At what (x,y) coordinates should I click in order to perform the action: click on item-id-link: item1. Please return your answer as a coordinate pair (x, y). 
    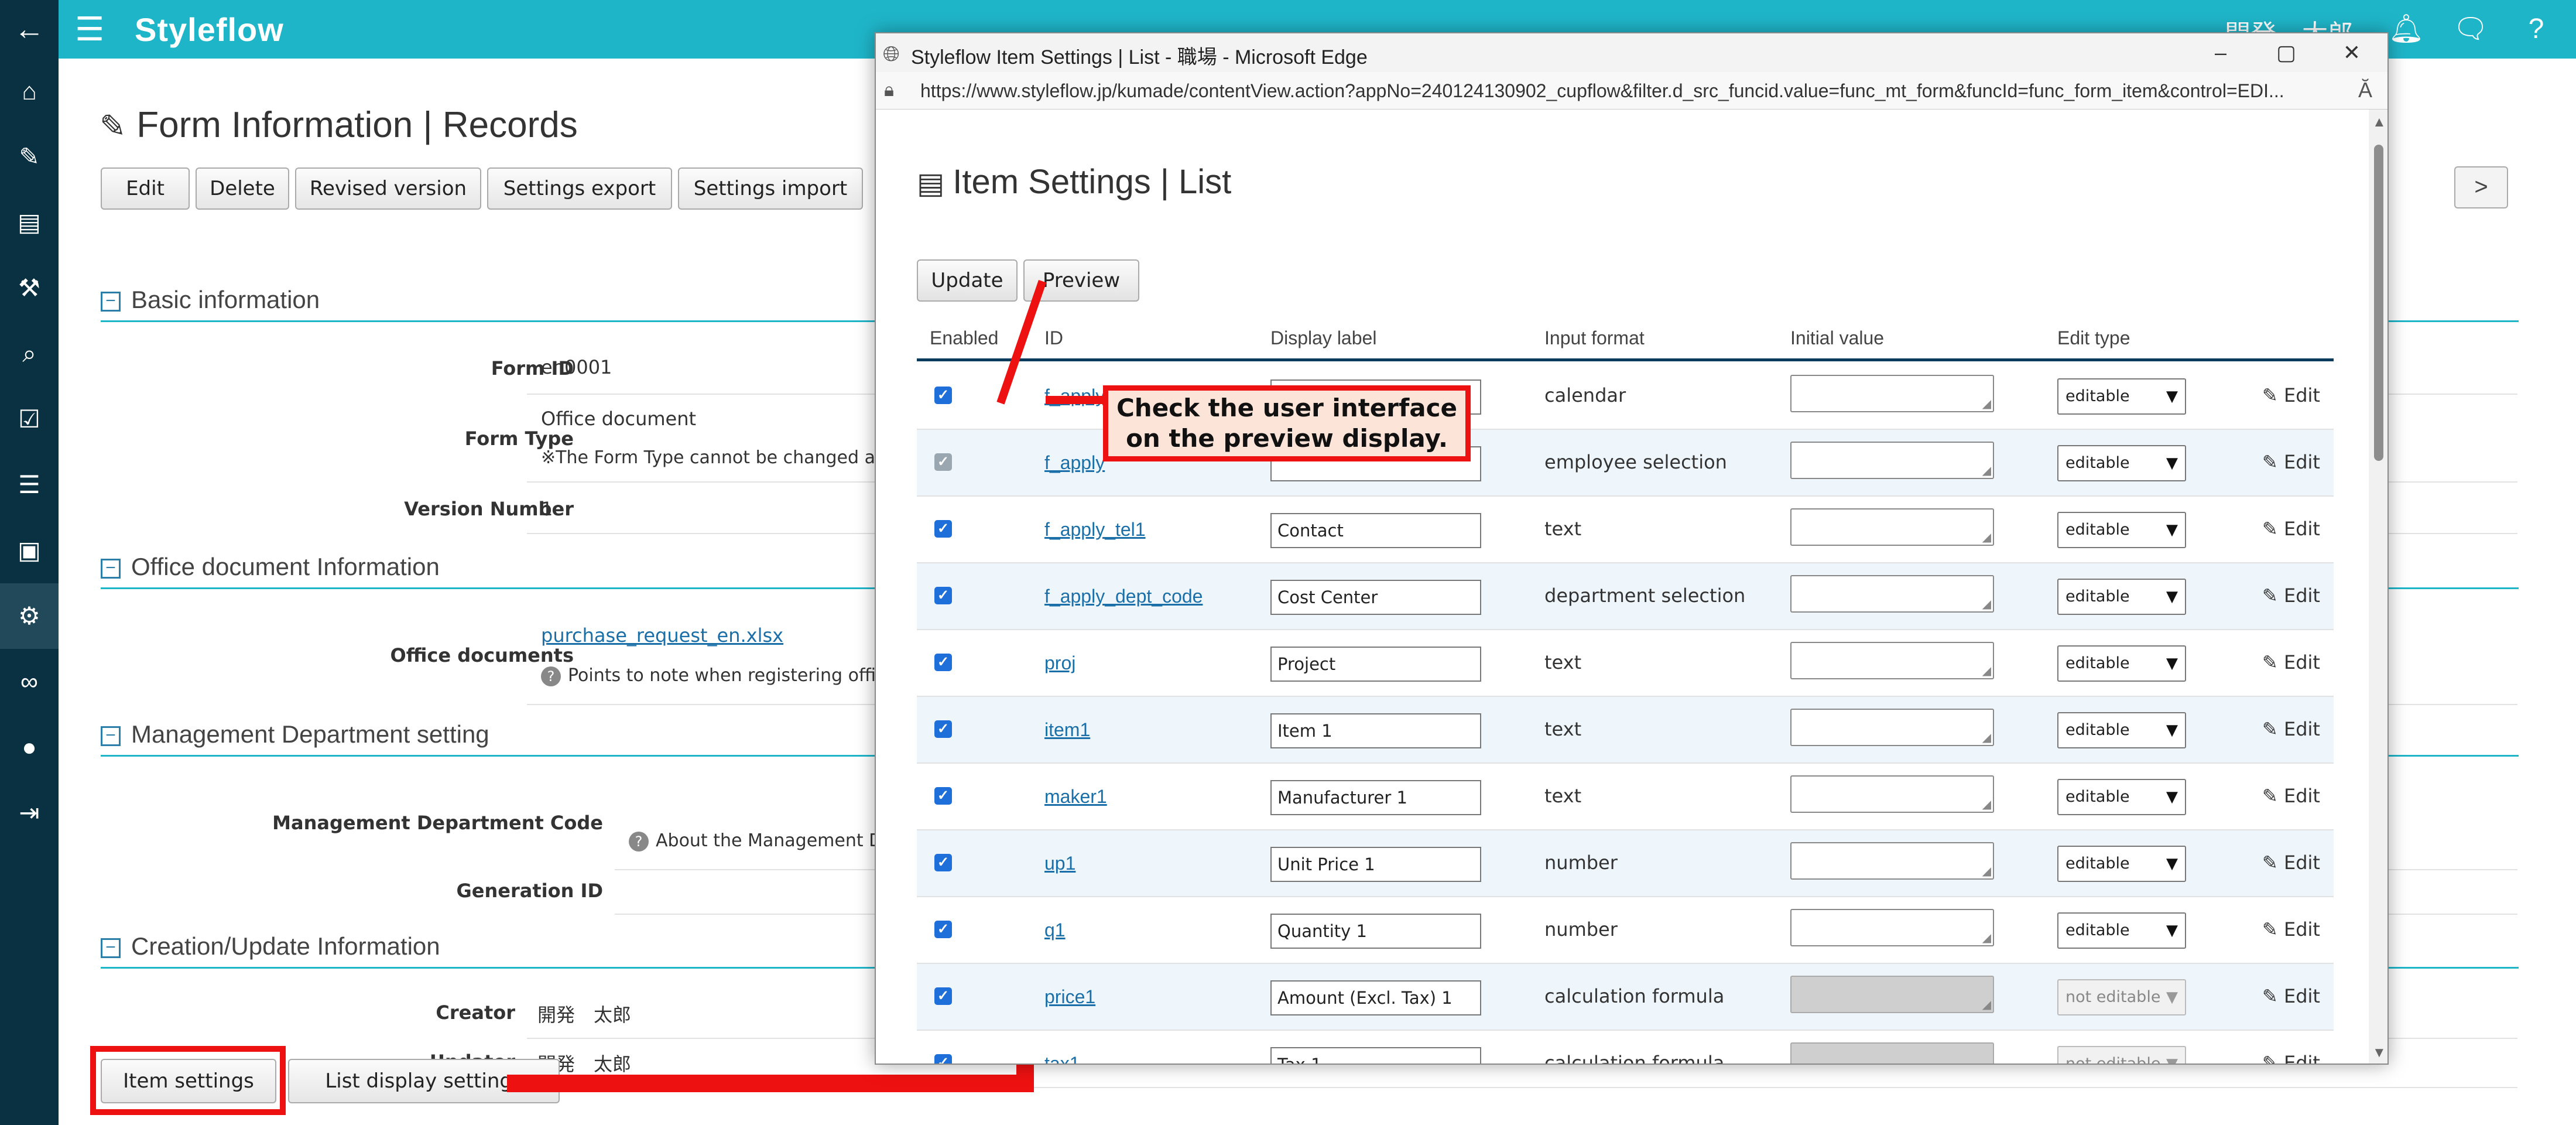
    Looking at the image, I should click on (1067, 730).